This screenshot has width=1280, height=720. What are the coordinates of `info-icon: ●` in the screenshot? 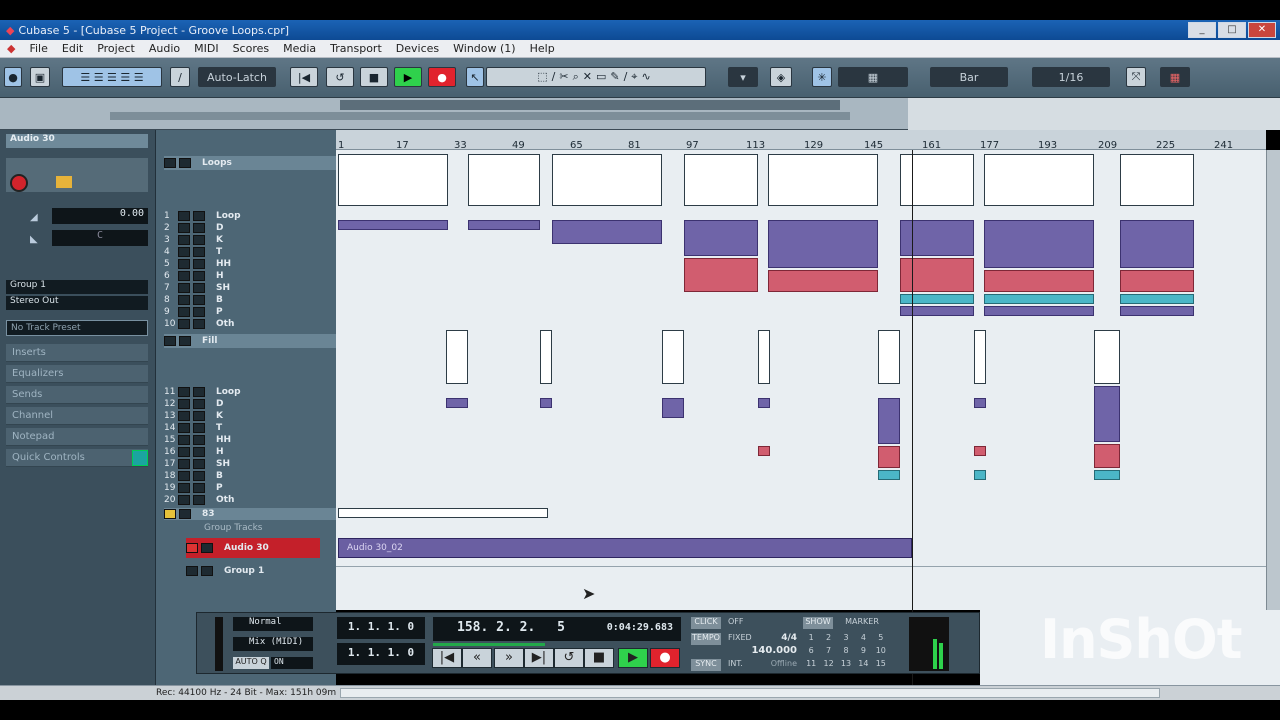 It's located at (13, 77).